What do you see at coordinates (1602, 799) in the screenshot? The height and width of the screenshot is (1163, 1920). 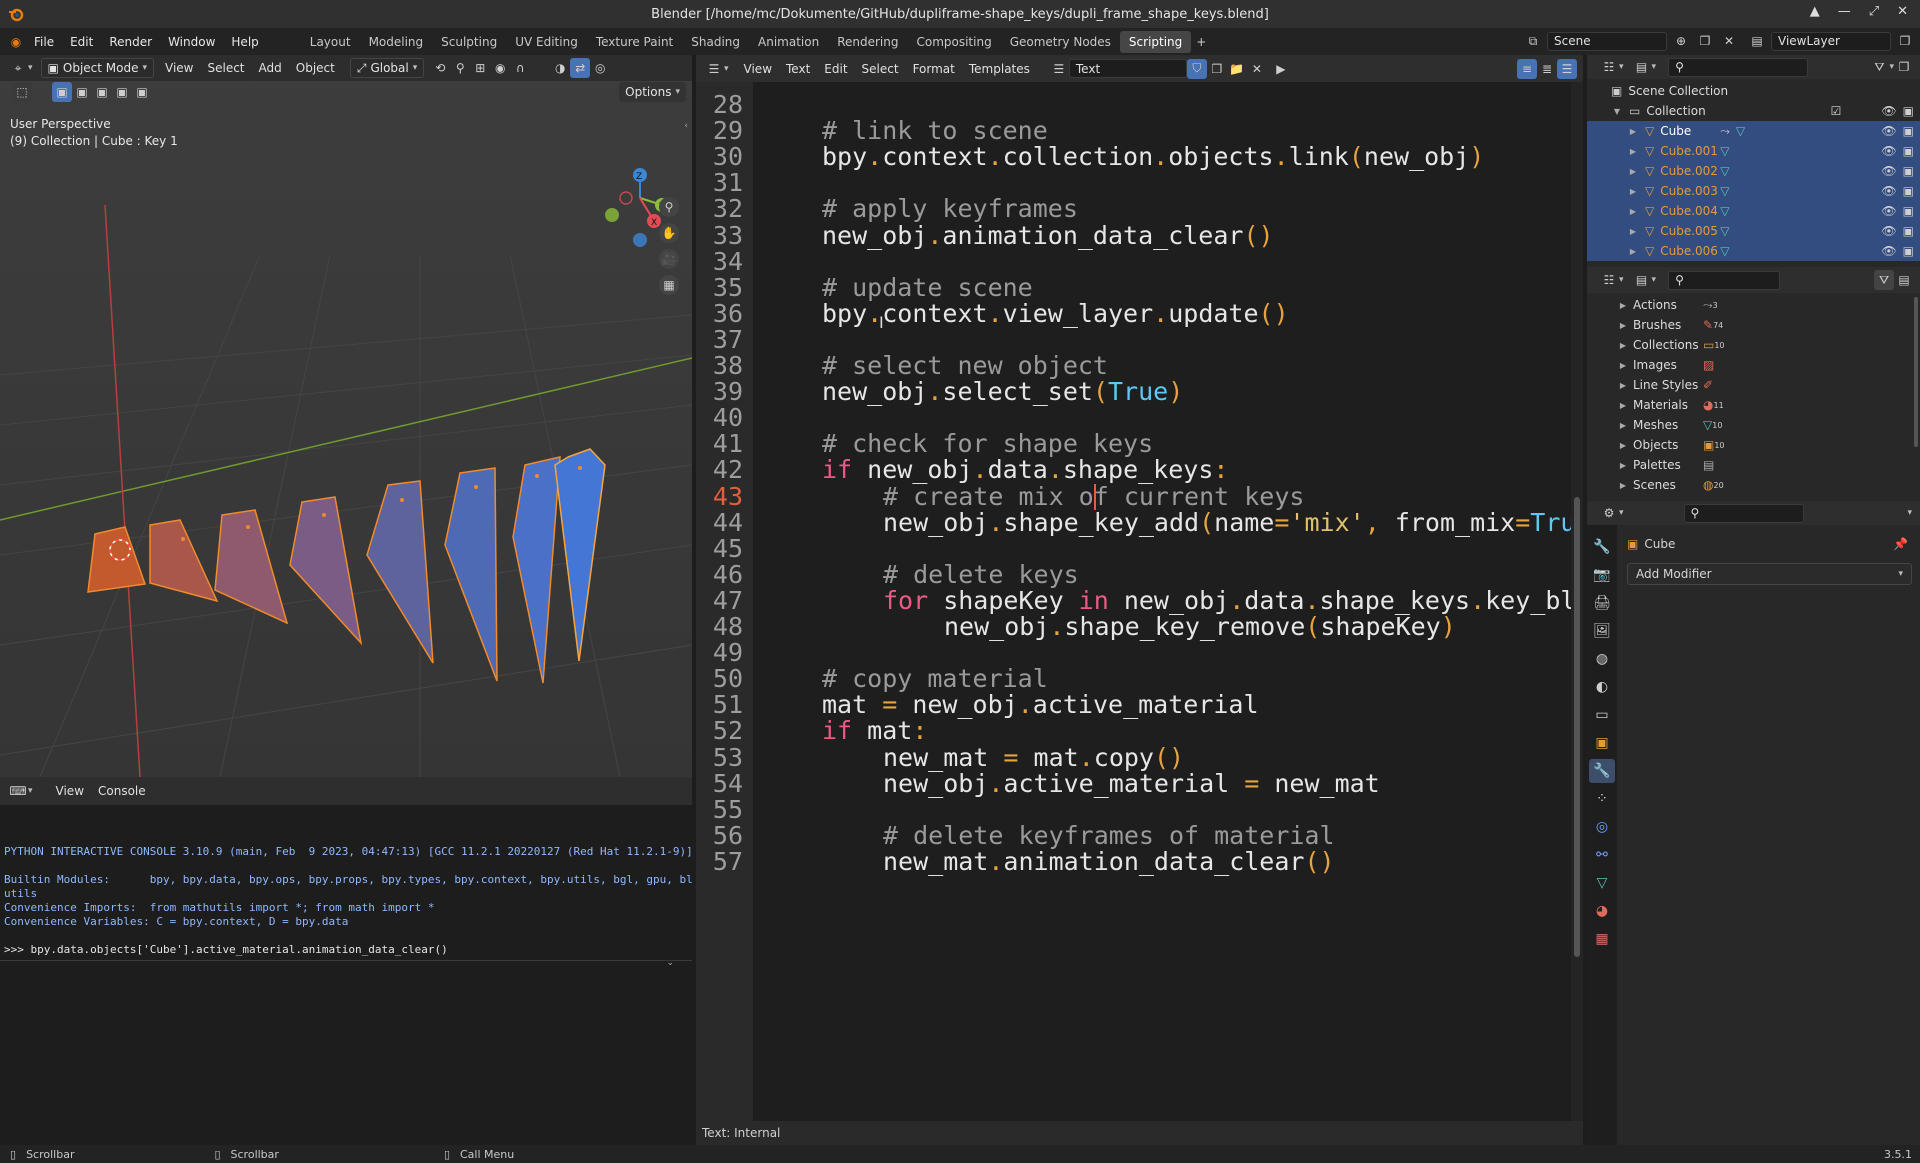 I see `particles-tab-icon: ⁘` at bounding box center [1602, 799].